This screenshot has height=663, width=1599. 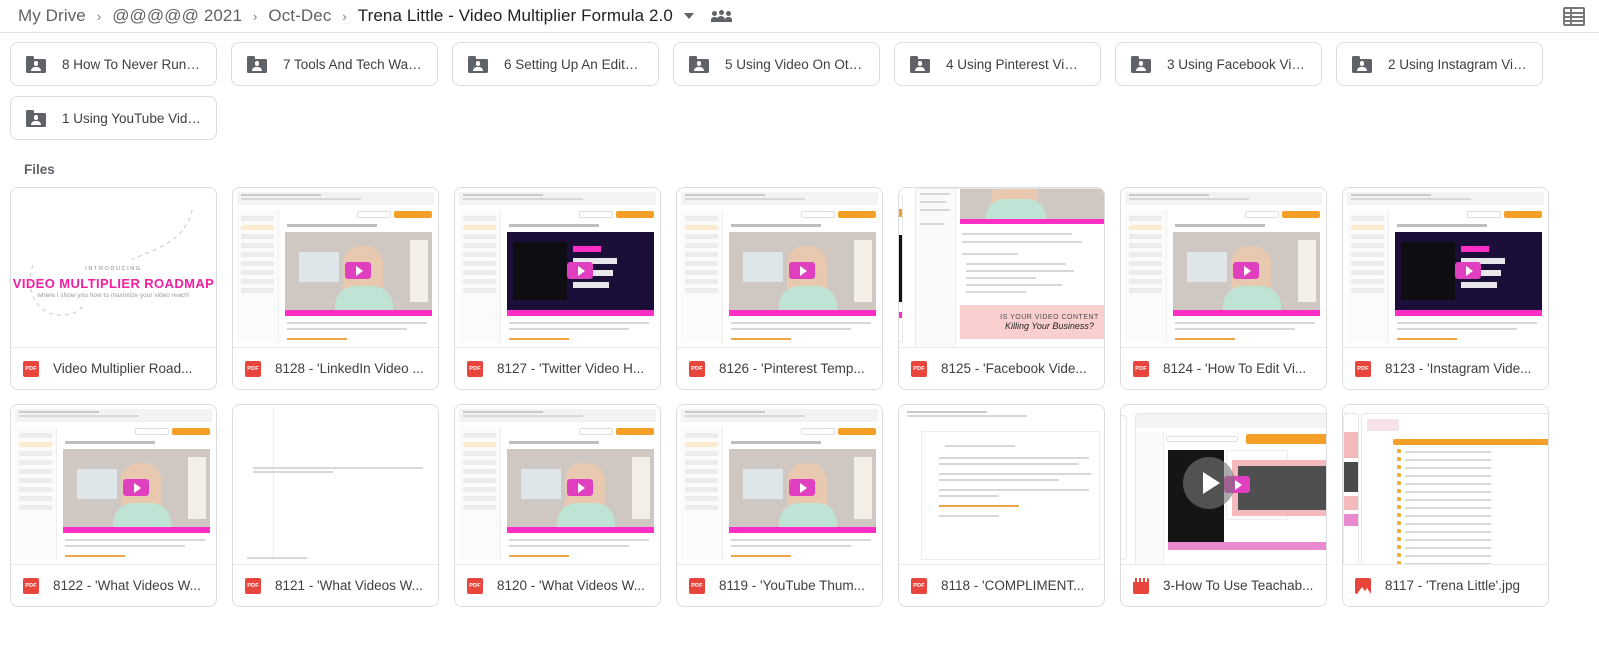 I want to click on video-file-preview, so click(x=1223, y=484).